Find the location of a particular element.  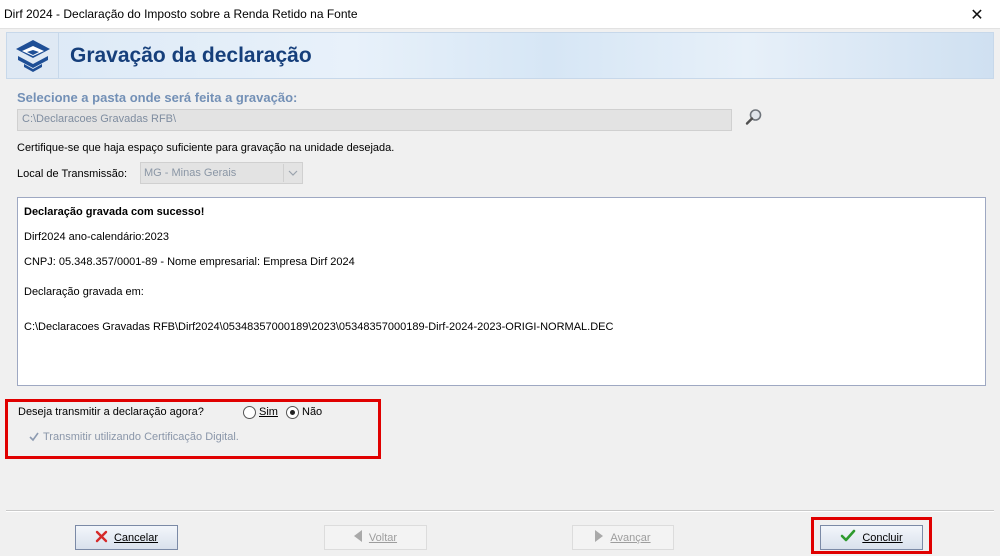

transmission-location-select: MG - Minas Gerais is located at coordinates (221, 173).